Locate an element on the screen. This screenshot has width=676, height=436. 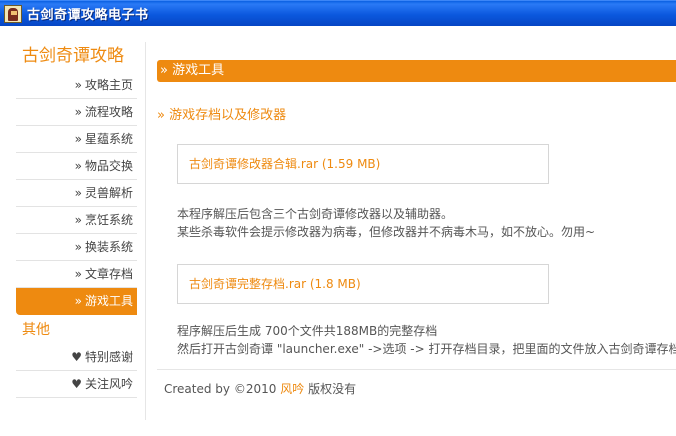
file-download-link: 古剑奇谭修改器合辑.rar (1.59 MB) is located at coordinates (363, 164).